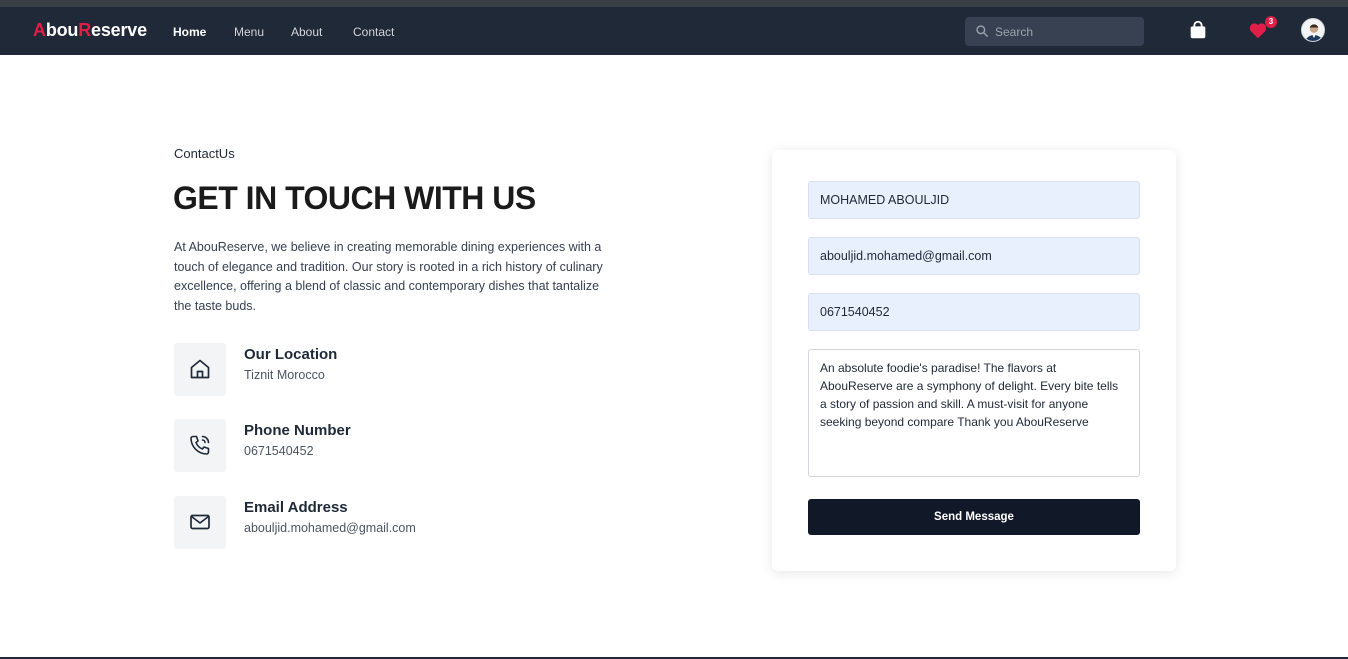 The image size is (1348, 659). I want to click on user-avatar-icon, so click(1313, 30).